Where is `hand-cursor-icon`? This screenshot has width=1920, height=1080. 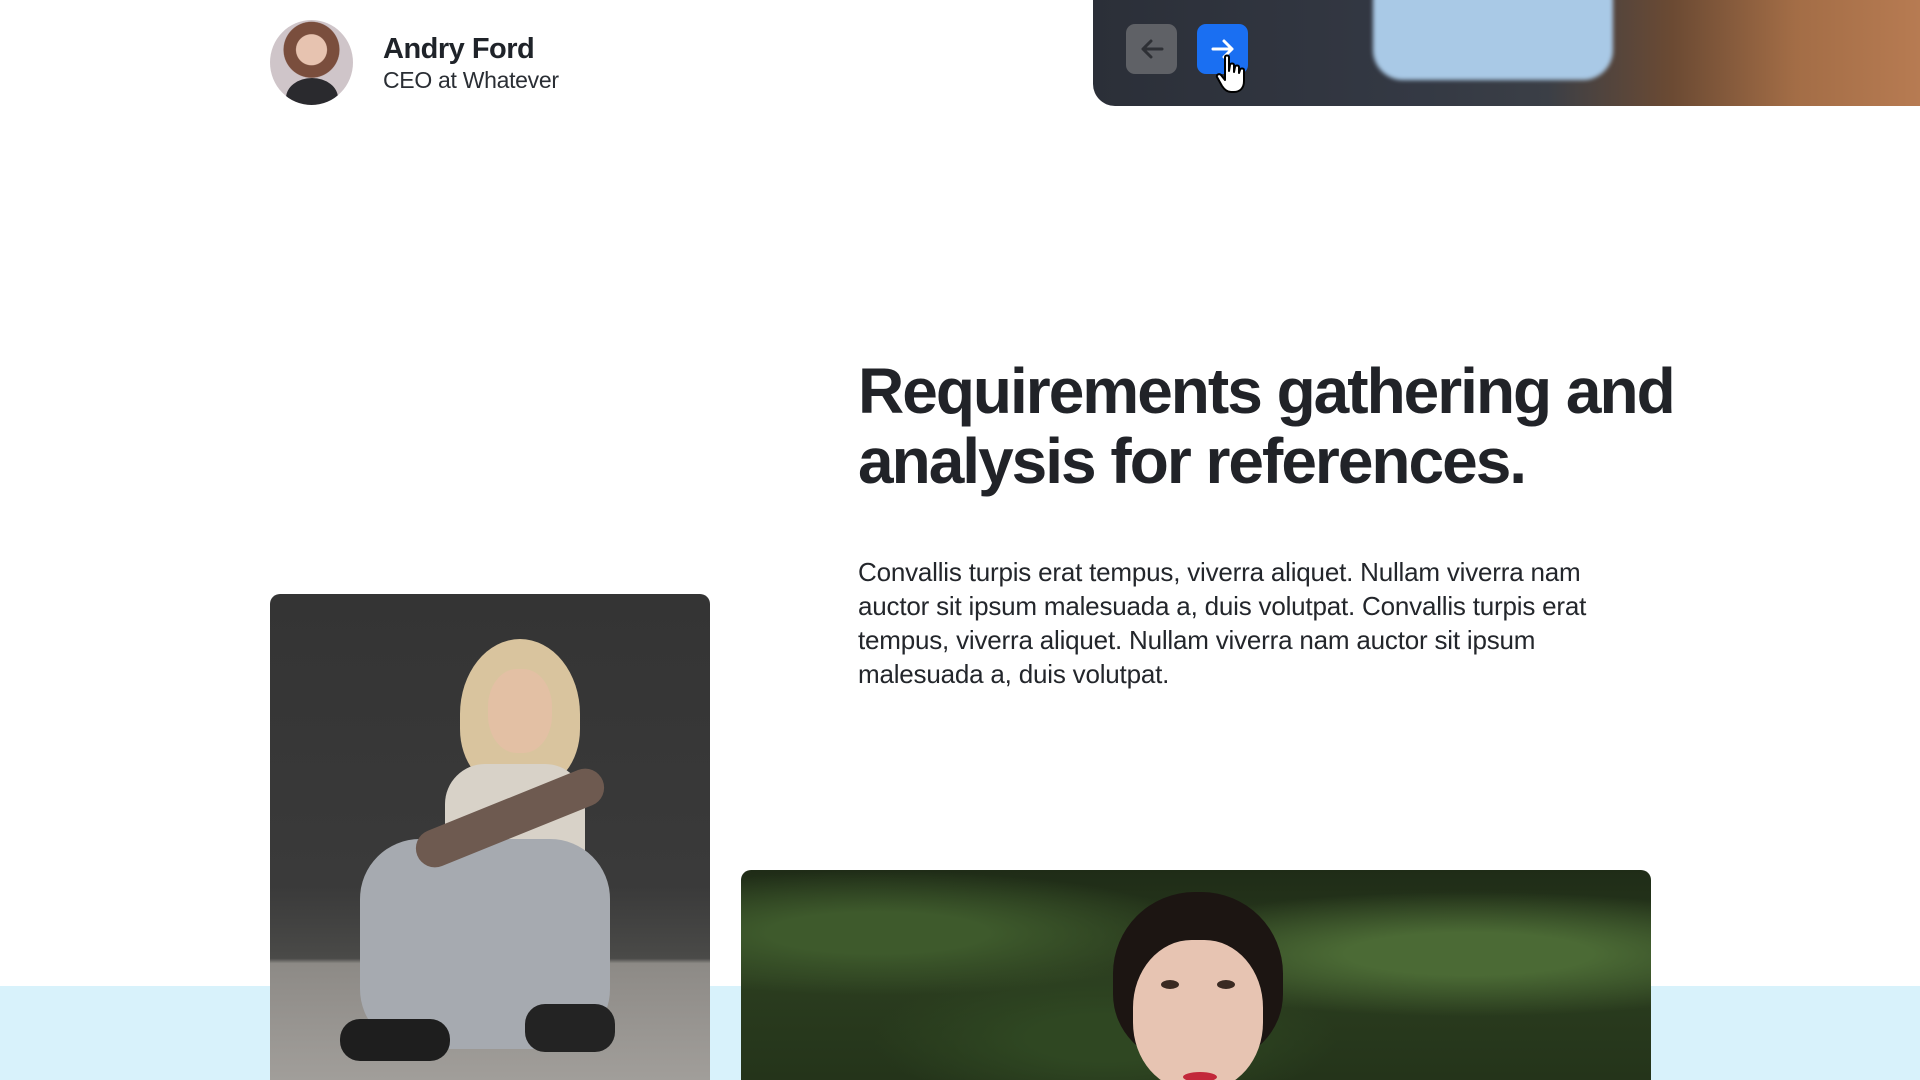 hand-cursor-icon is located at coordinates (1230, 73).